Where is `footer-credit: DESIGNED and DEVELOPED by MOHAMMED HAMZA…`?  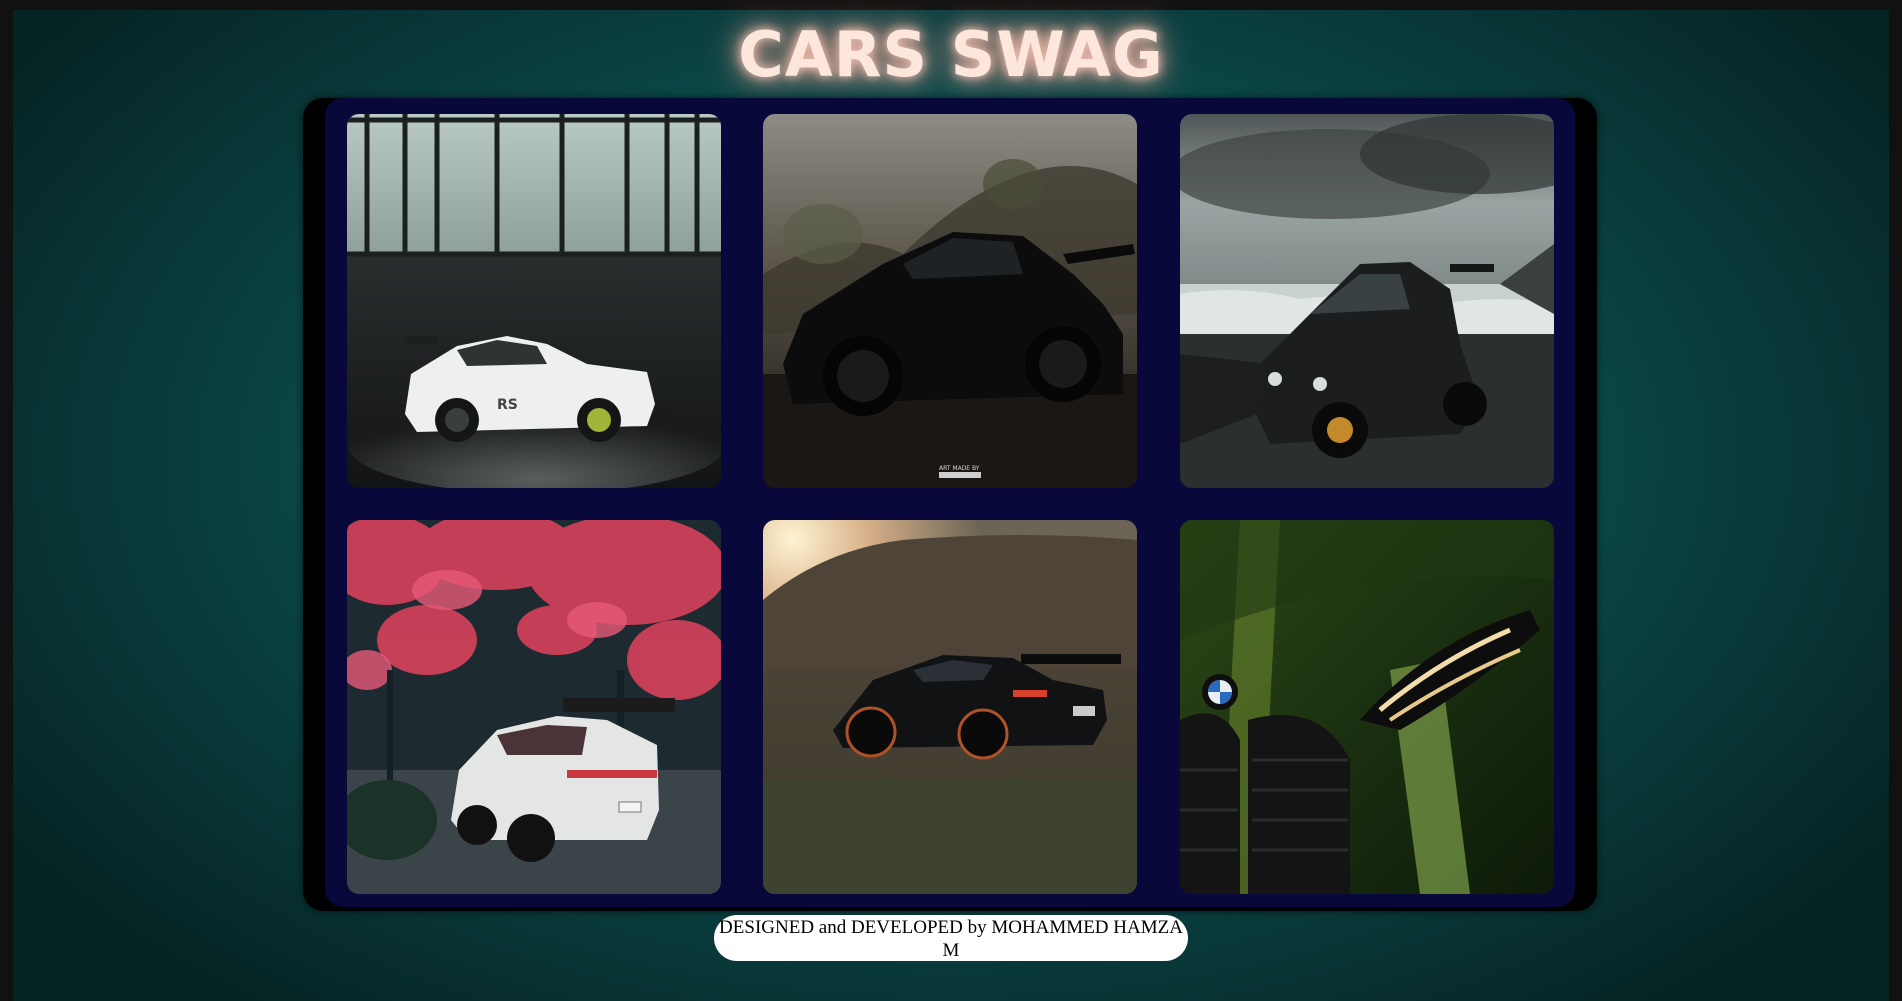 footer-credit: DESIGNED and DEVELOPED by MOHAMMED HAMZA… is located at coordinates (951, 938).